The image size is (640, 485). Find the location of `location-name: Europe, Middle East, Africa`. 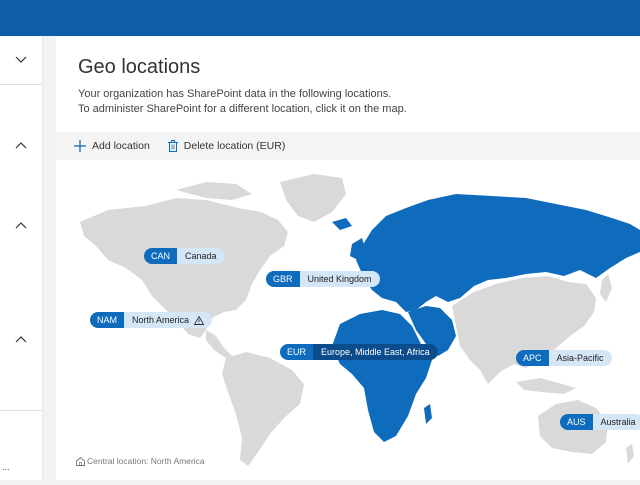

location-name: Europe, Middle East, Africa is located at coordinates (375, 352).